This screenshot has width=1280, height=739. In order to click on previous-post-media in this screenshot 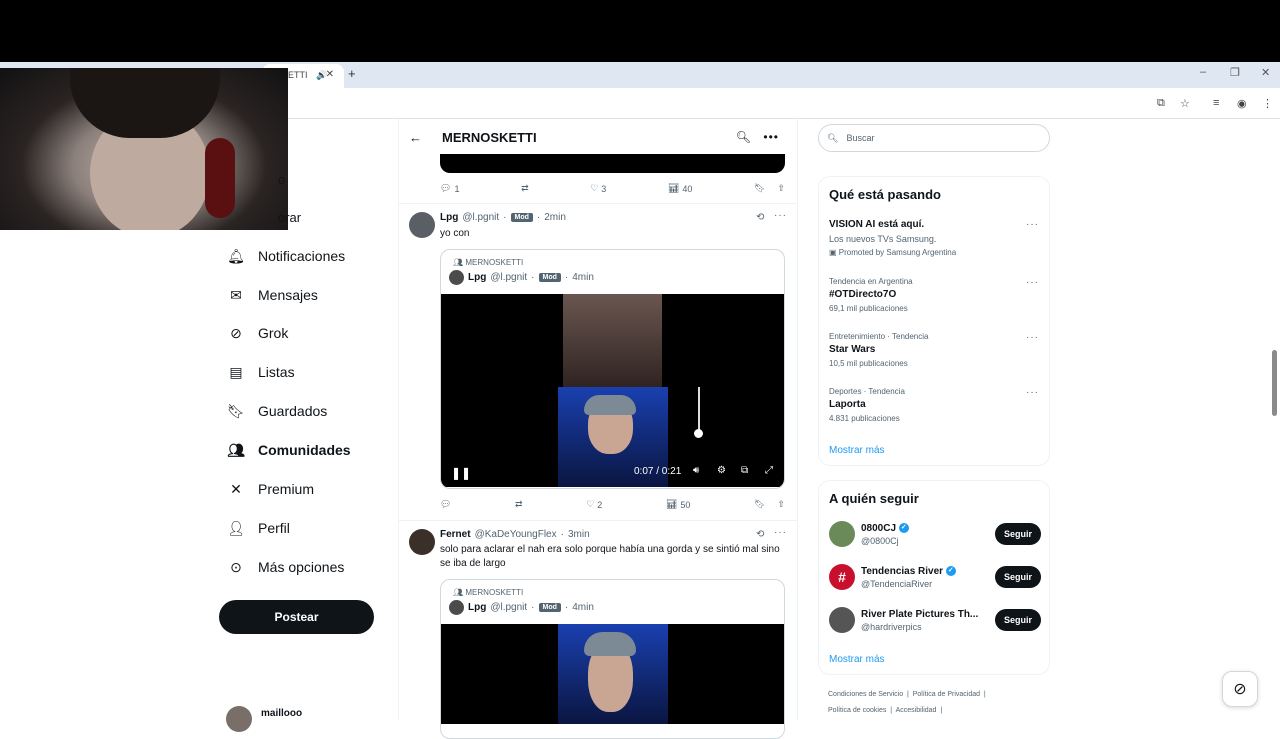, I will do `click(612, 163)`.